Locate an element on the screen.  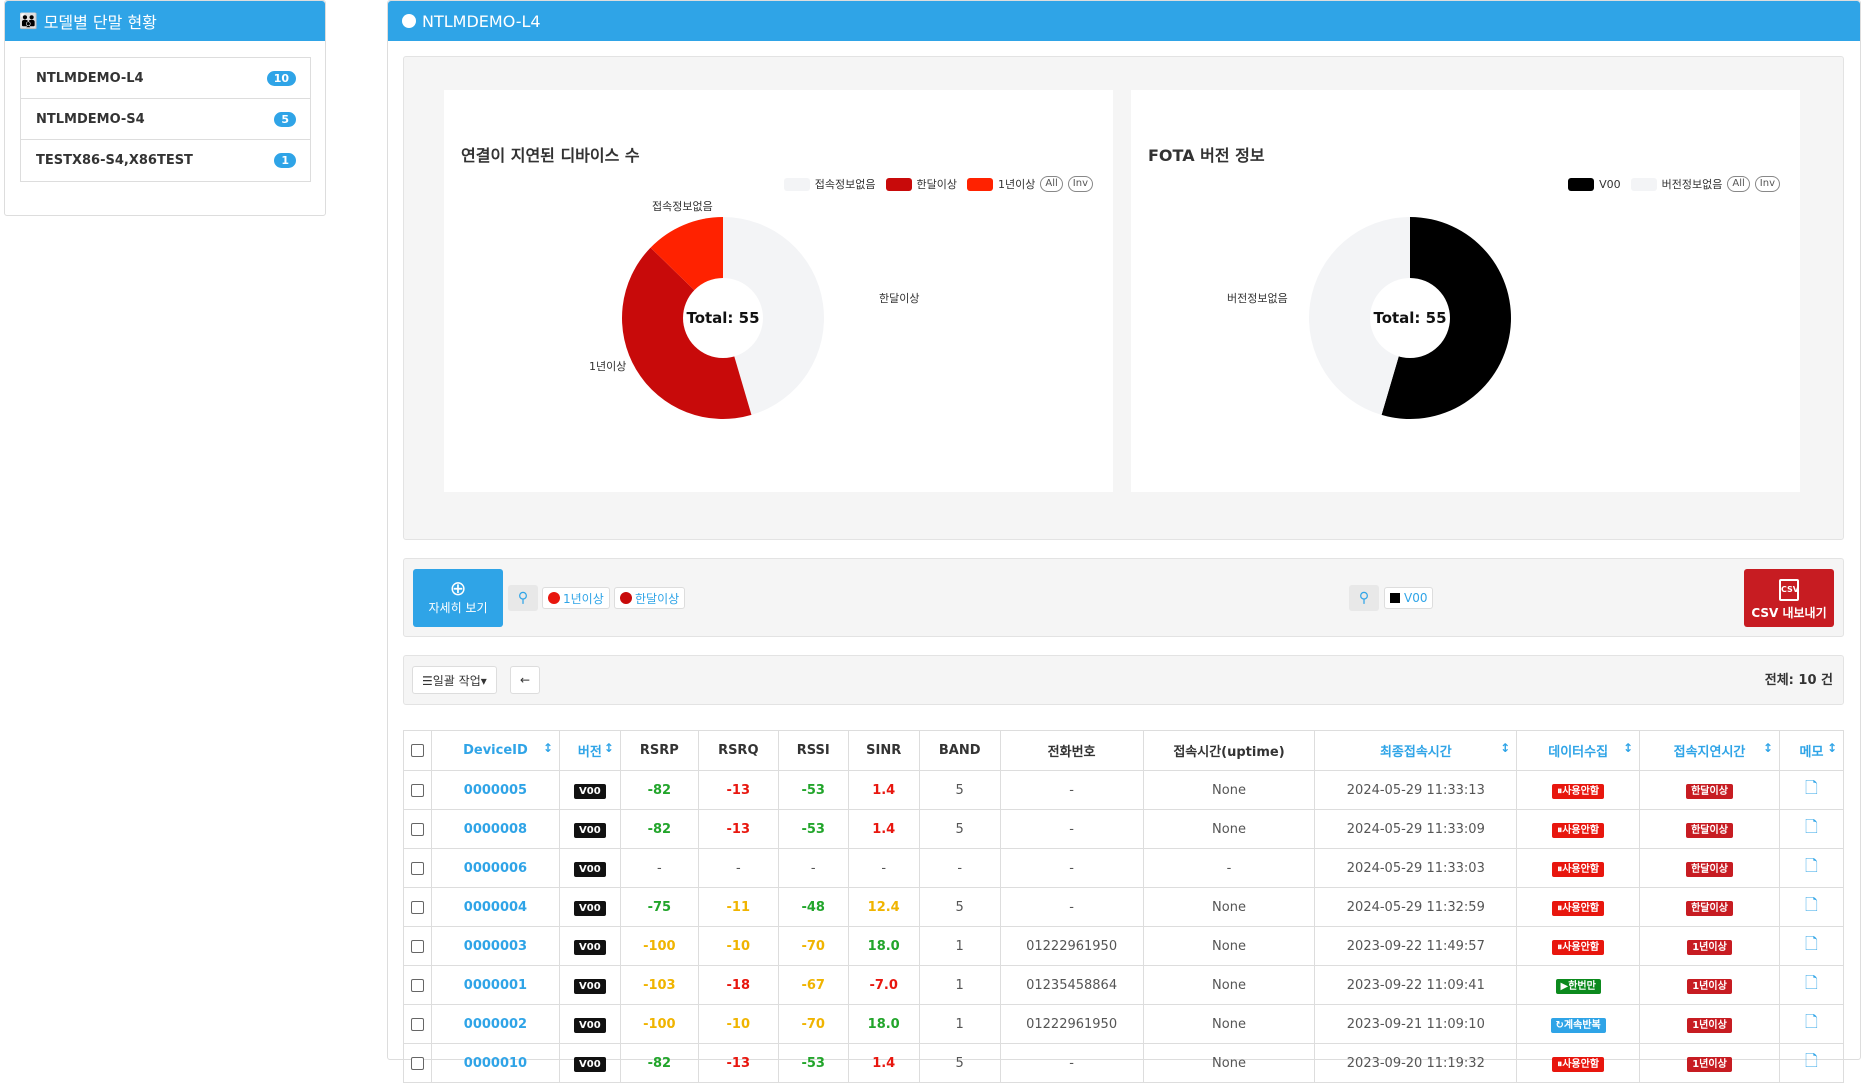
col-deviceid: DeviceID ↕ is located at coordinates (495, 750).